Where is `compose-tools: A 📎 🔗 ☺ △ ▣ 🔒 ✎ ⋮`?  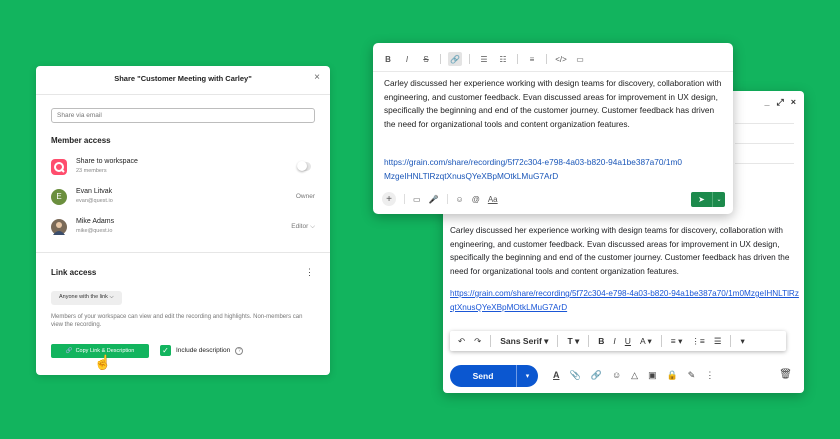
compose-tools: A 📎 🔗 ☺ △ ▣ 🔒 ✎ ⋮ is located at coordinates (633, 375).